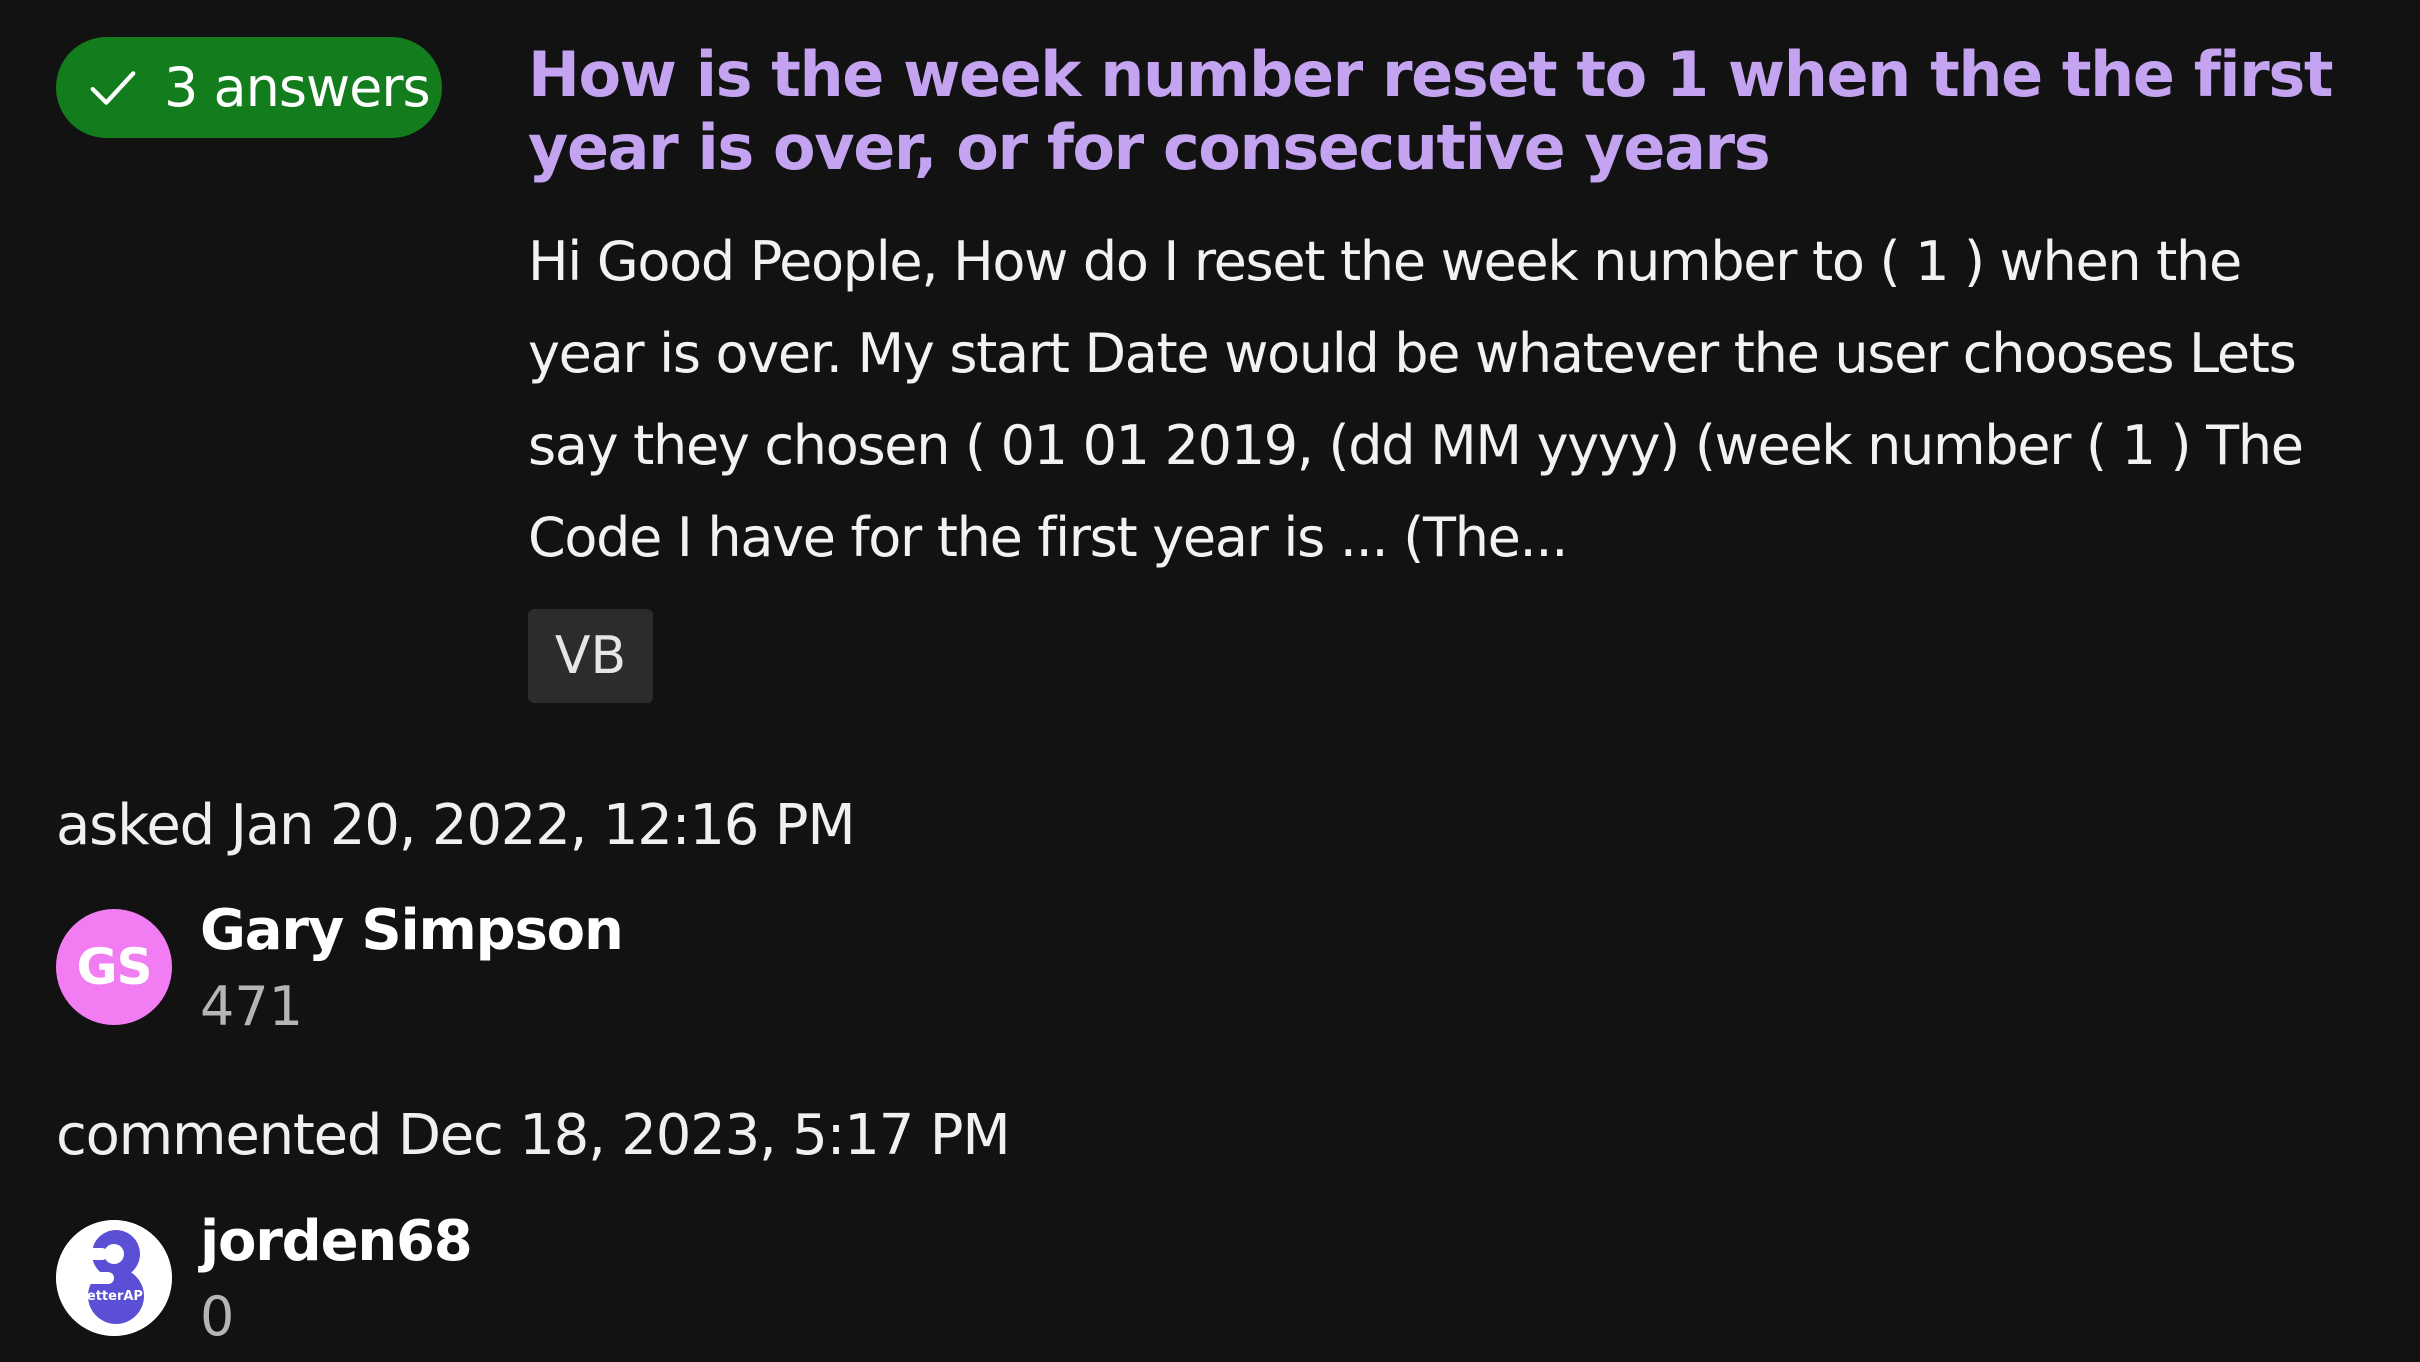 The height and width of the screenshot is (1362, 2420). I want to click on tag-vb: VB, so click(590, 656).